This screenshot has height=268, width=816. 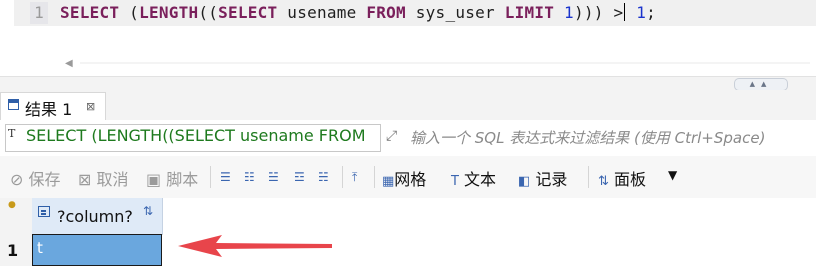 I want to click on expand-filter-icon: ⤢, so click(x=391, y=136).